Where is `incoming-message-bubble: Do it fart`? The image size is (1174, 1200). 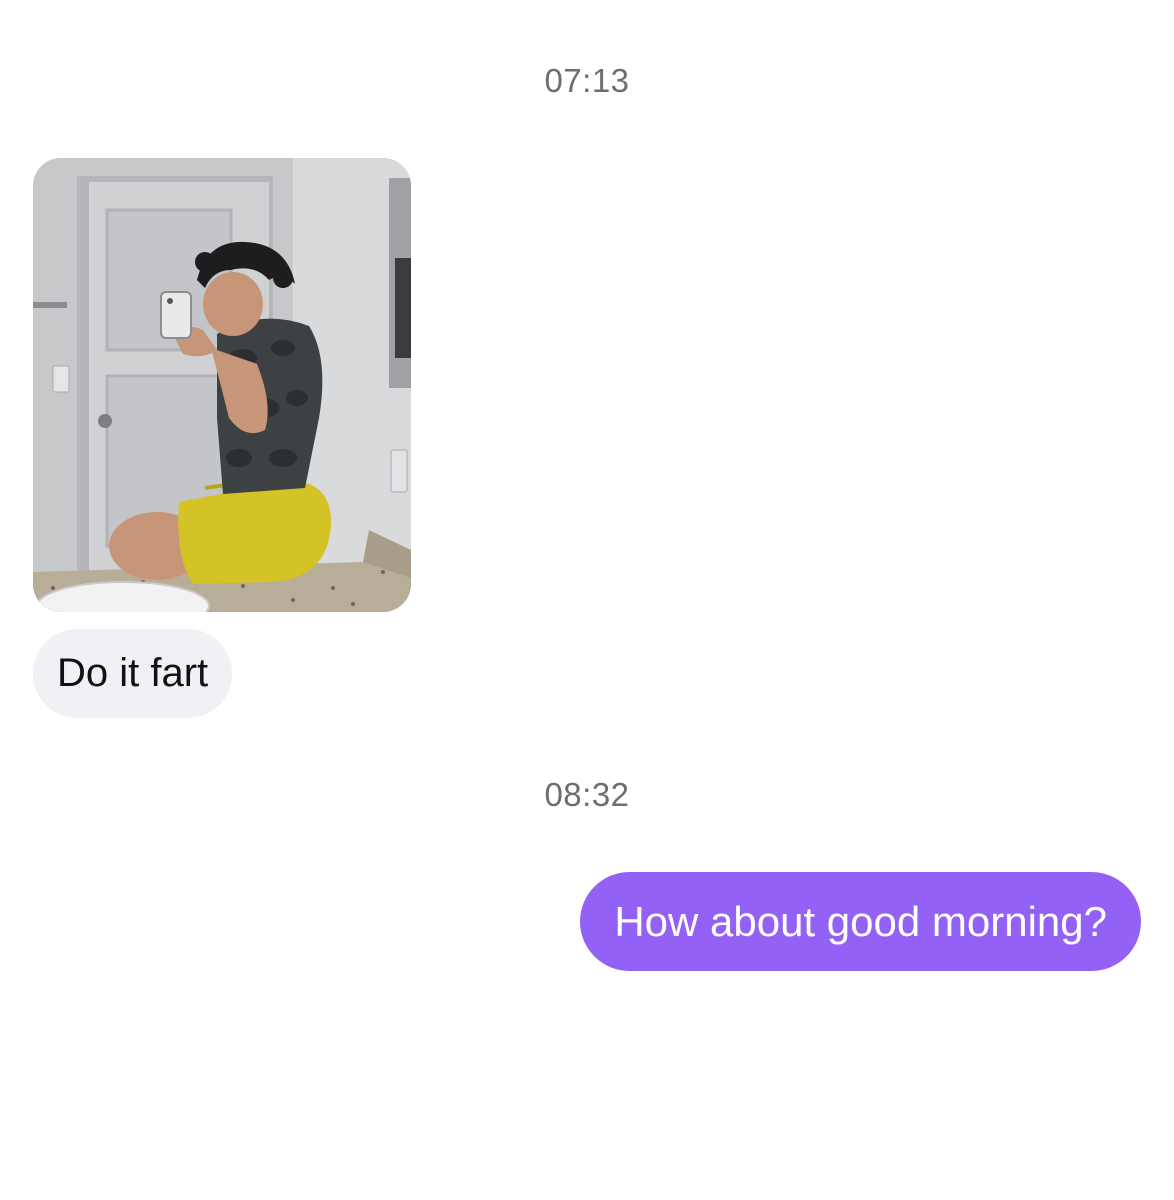
incoming-message-bubble: Do it fart is located at coordinates (133, 673).